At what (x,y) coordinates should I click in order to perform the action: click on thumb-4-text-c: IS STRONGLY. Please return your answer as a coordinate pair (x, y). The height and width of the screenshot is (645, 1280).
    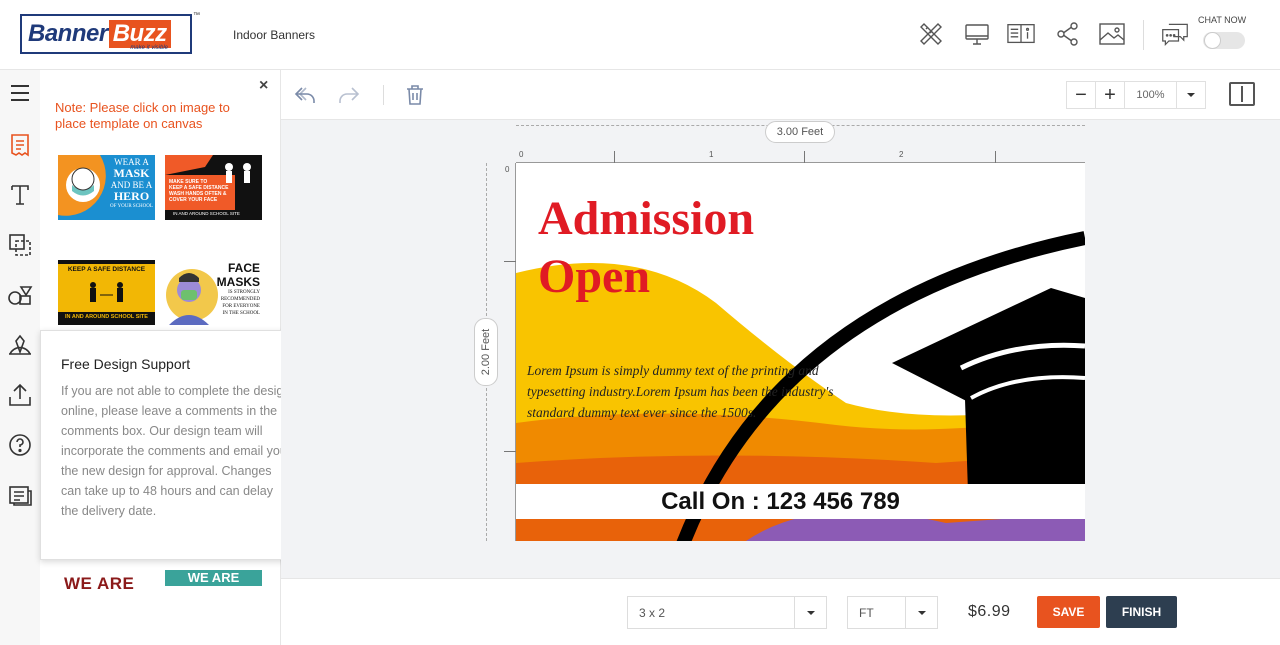
    Looking at the image, I should click on (244, 292).